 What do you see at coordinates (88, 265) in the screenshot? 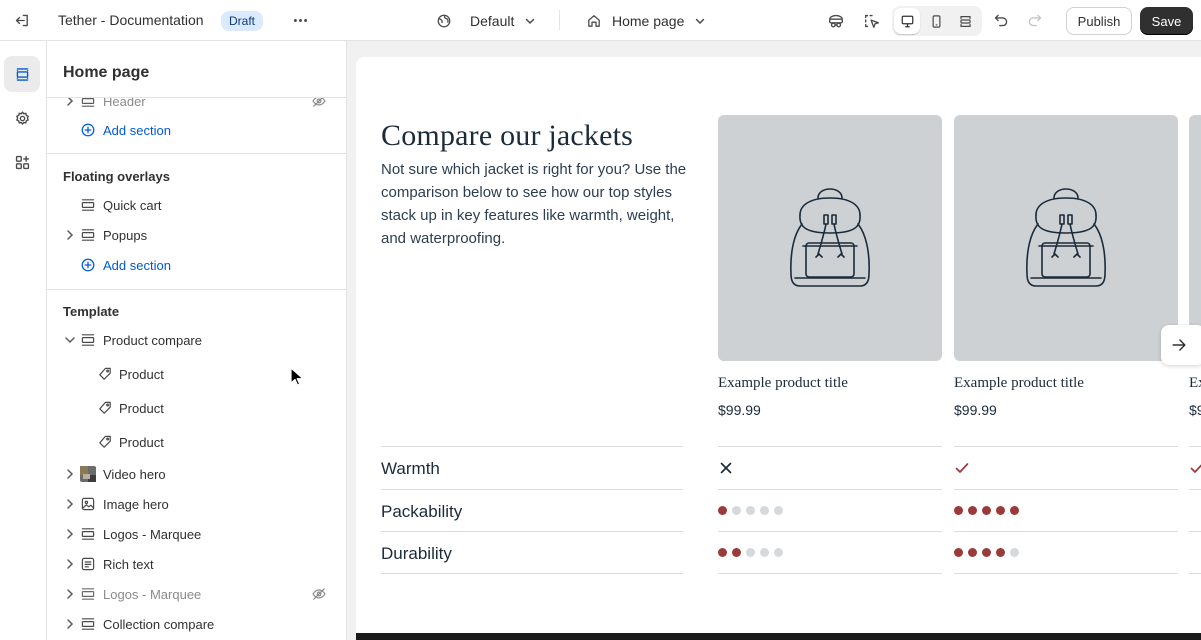
I see `plus-circle-icon` at bounding box center [88, 265].